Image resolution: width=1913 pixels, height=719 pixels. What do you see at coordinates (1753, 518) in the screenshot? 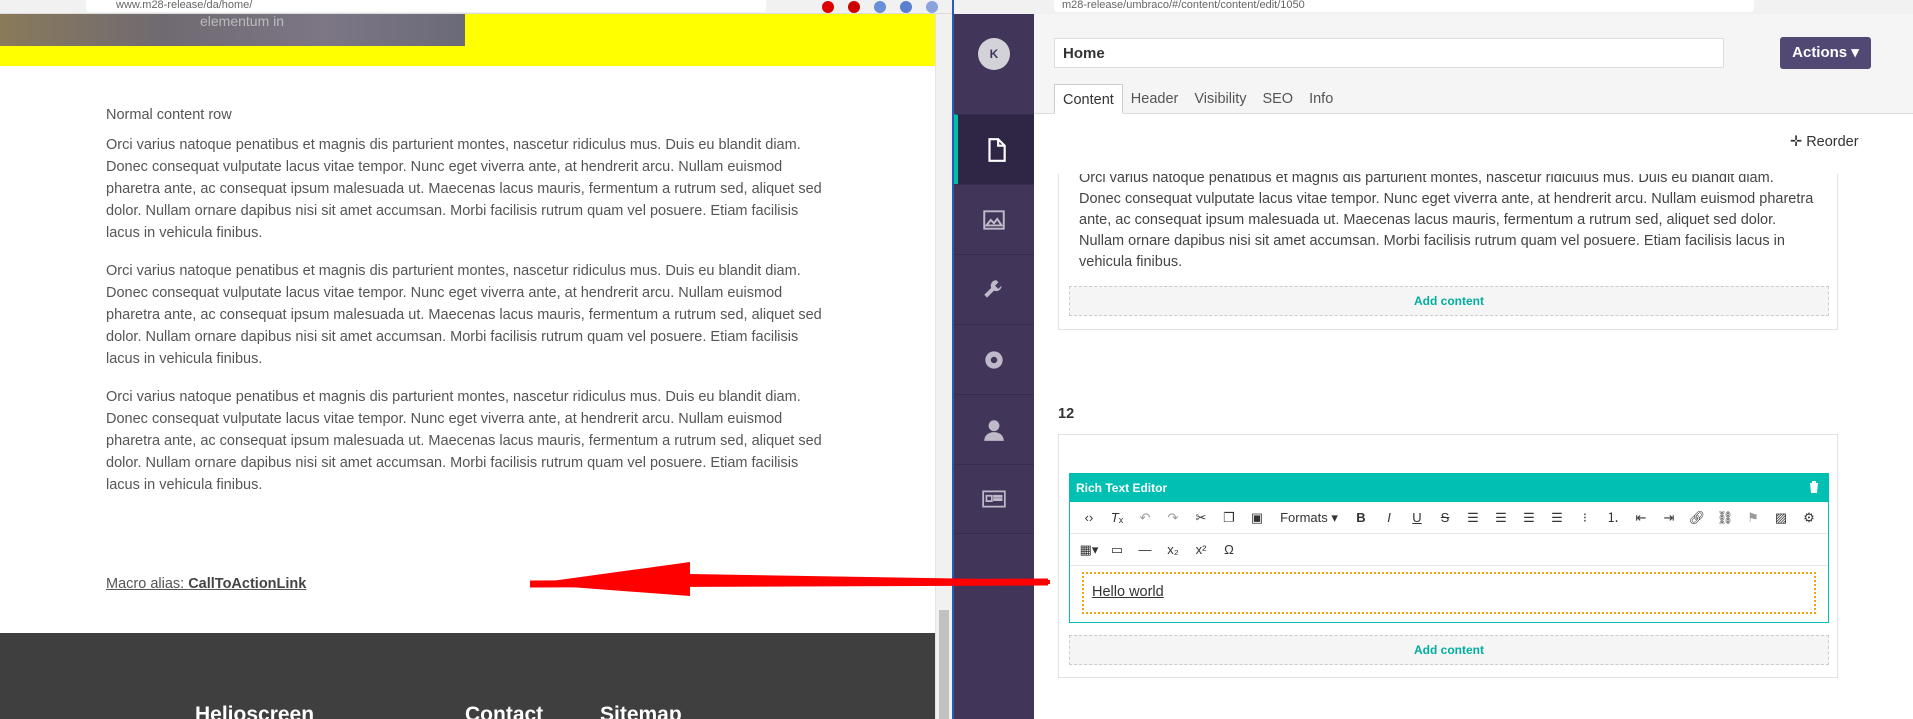
I see `anchor-icon: ⚑` at bounding box center [1753, 518].